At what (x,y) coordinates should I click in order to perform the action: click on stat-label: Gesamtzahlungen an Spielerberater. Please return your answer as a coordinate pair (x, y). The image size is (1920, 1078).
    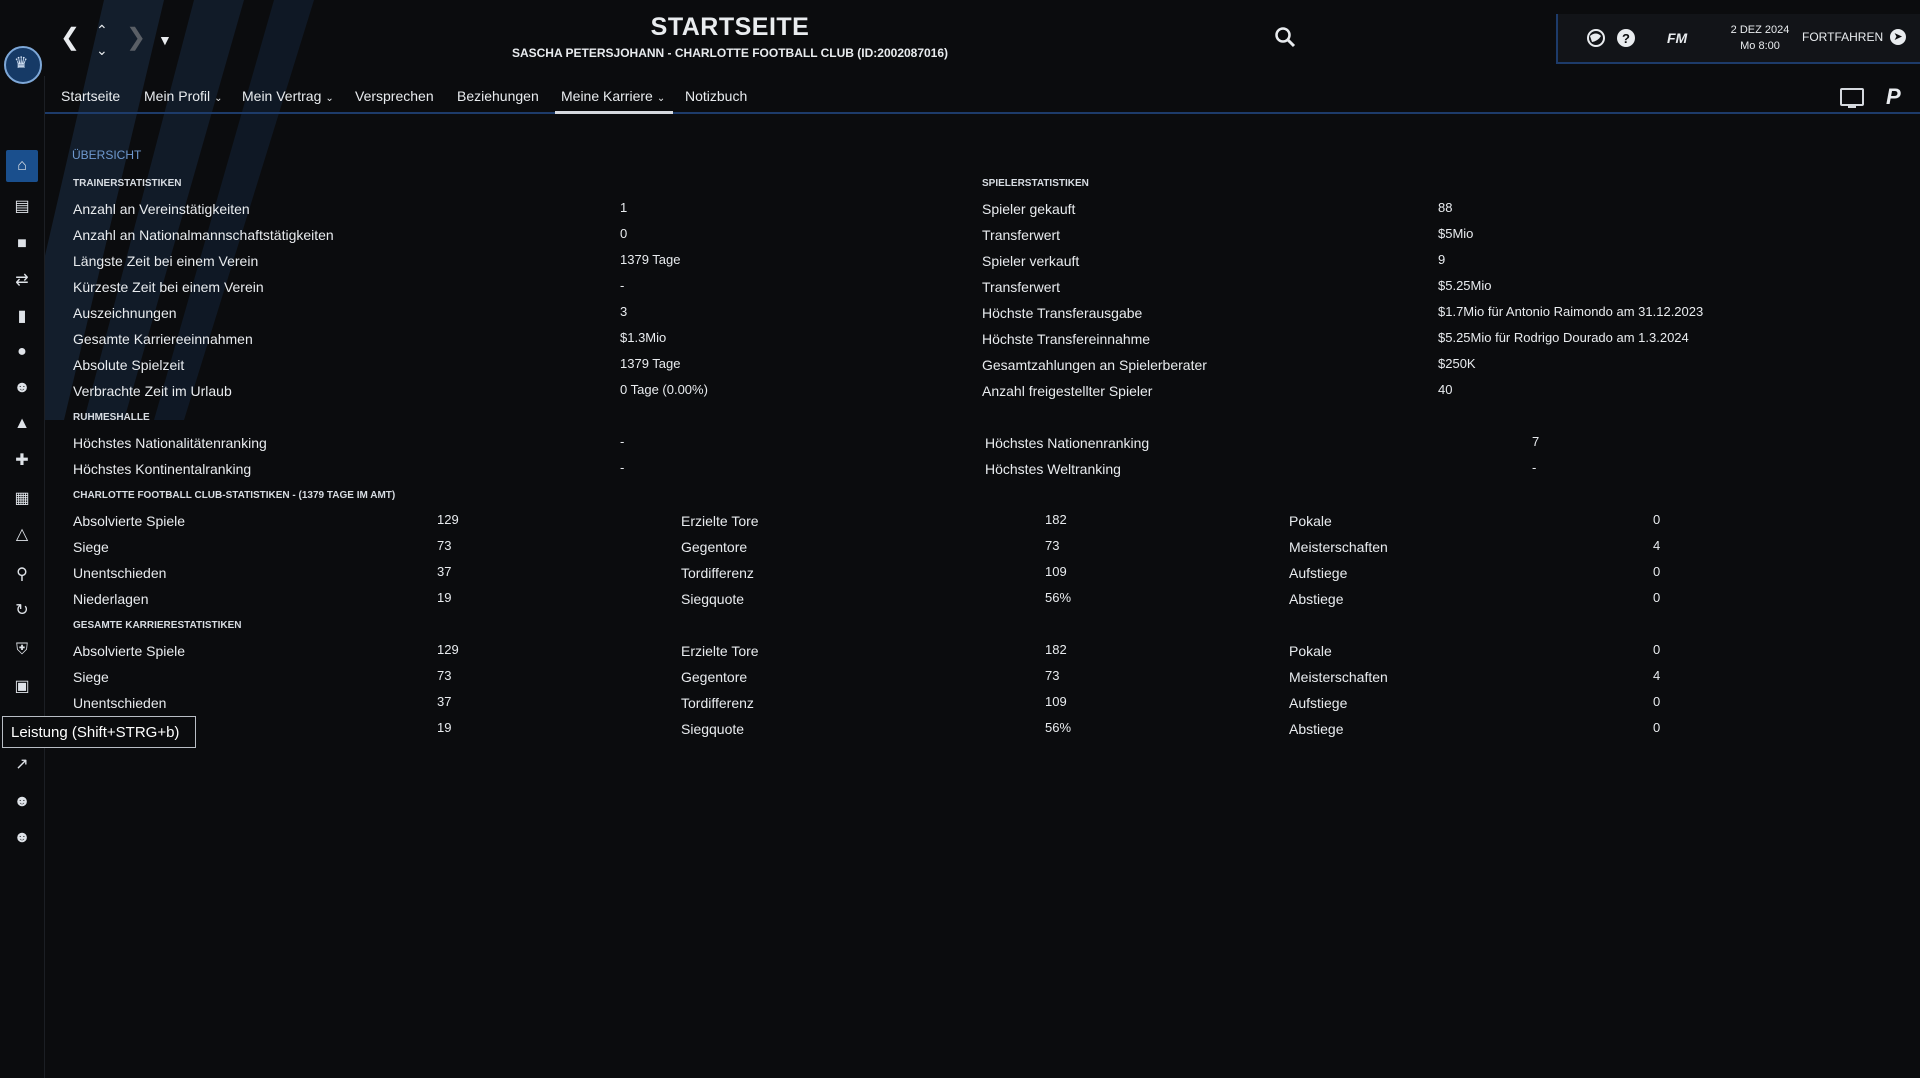
    Looking at the image, I should click on (1094, 365).